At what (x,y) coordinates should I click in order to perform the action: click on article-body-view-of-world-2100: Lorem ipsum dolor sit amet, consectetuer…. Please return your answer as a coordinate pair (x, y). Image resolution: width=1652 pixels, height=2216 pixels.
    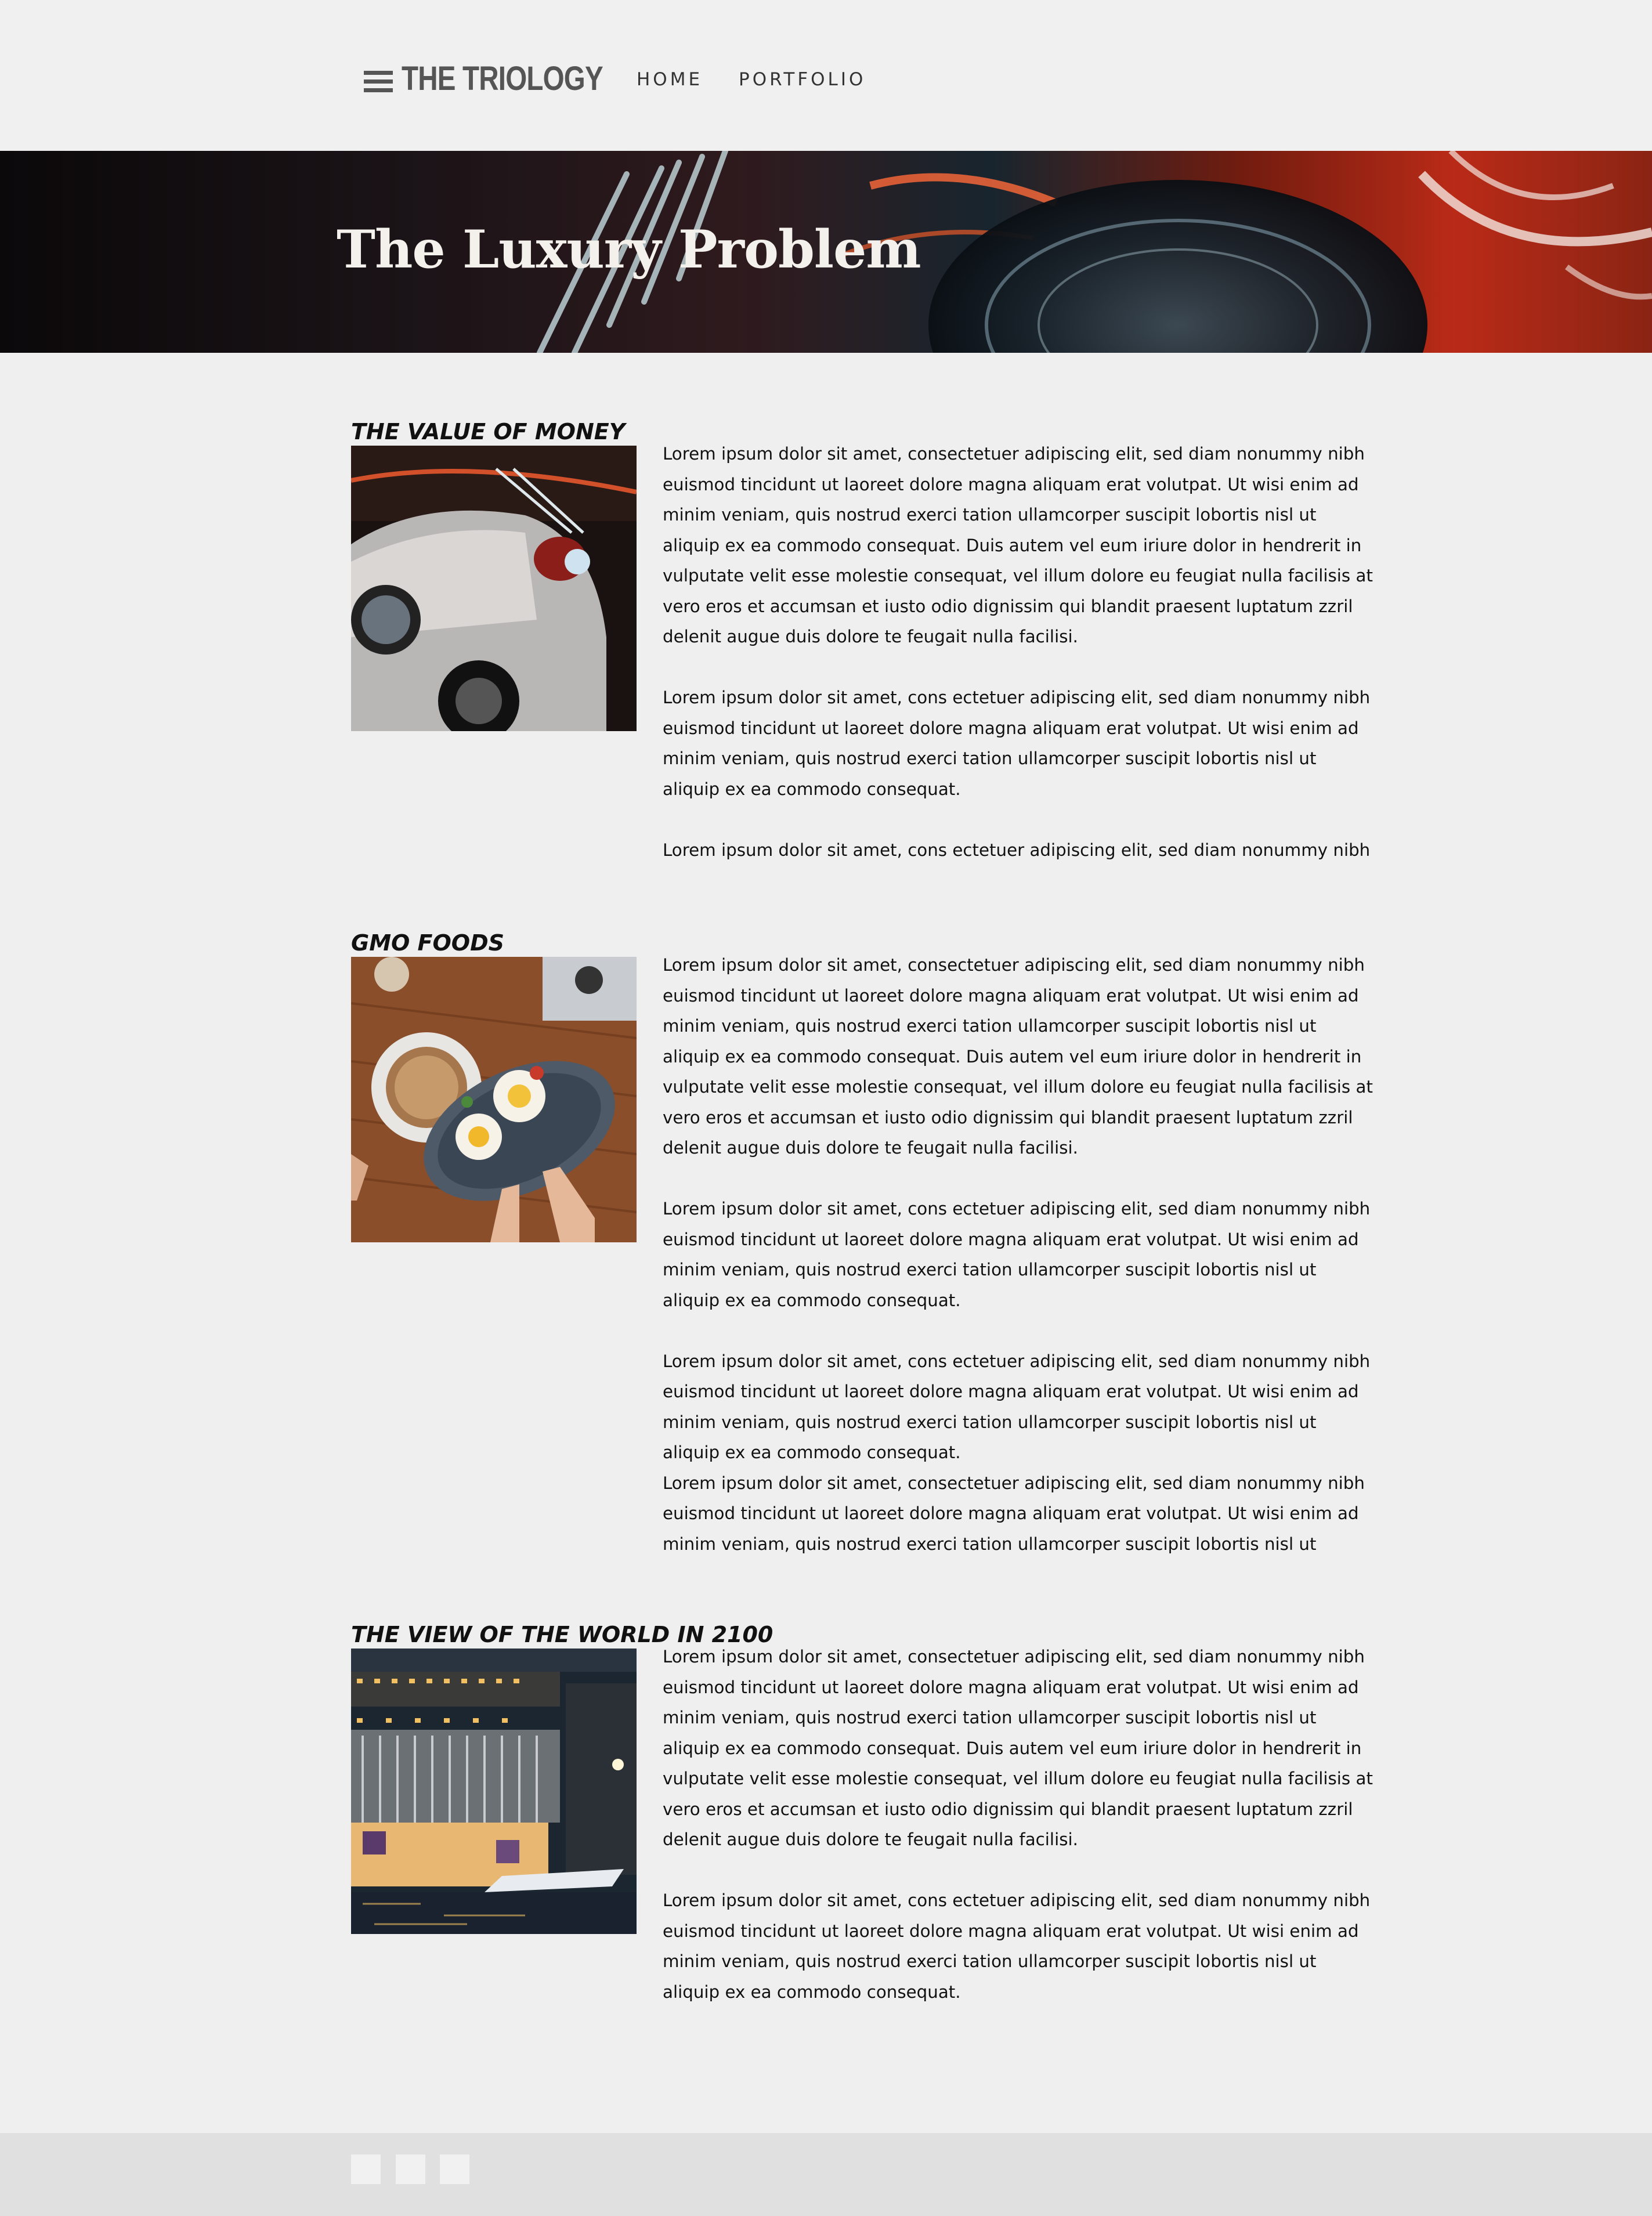
    Looking at the image, I should click on (1018, 1825).